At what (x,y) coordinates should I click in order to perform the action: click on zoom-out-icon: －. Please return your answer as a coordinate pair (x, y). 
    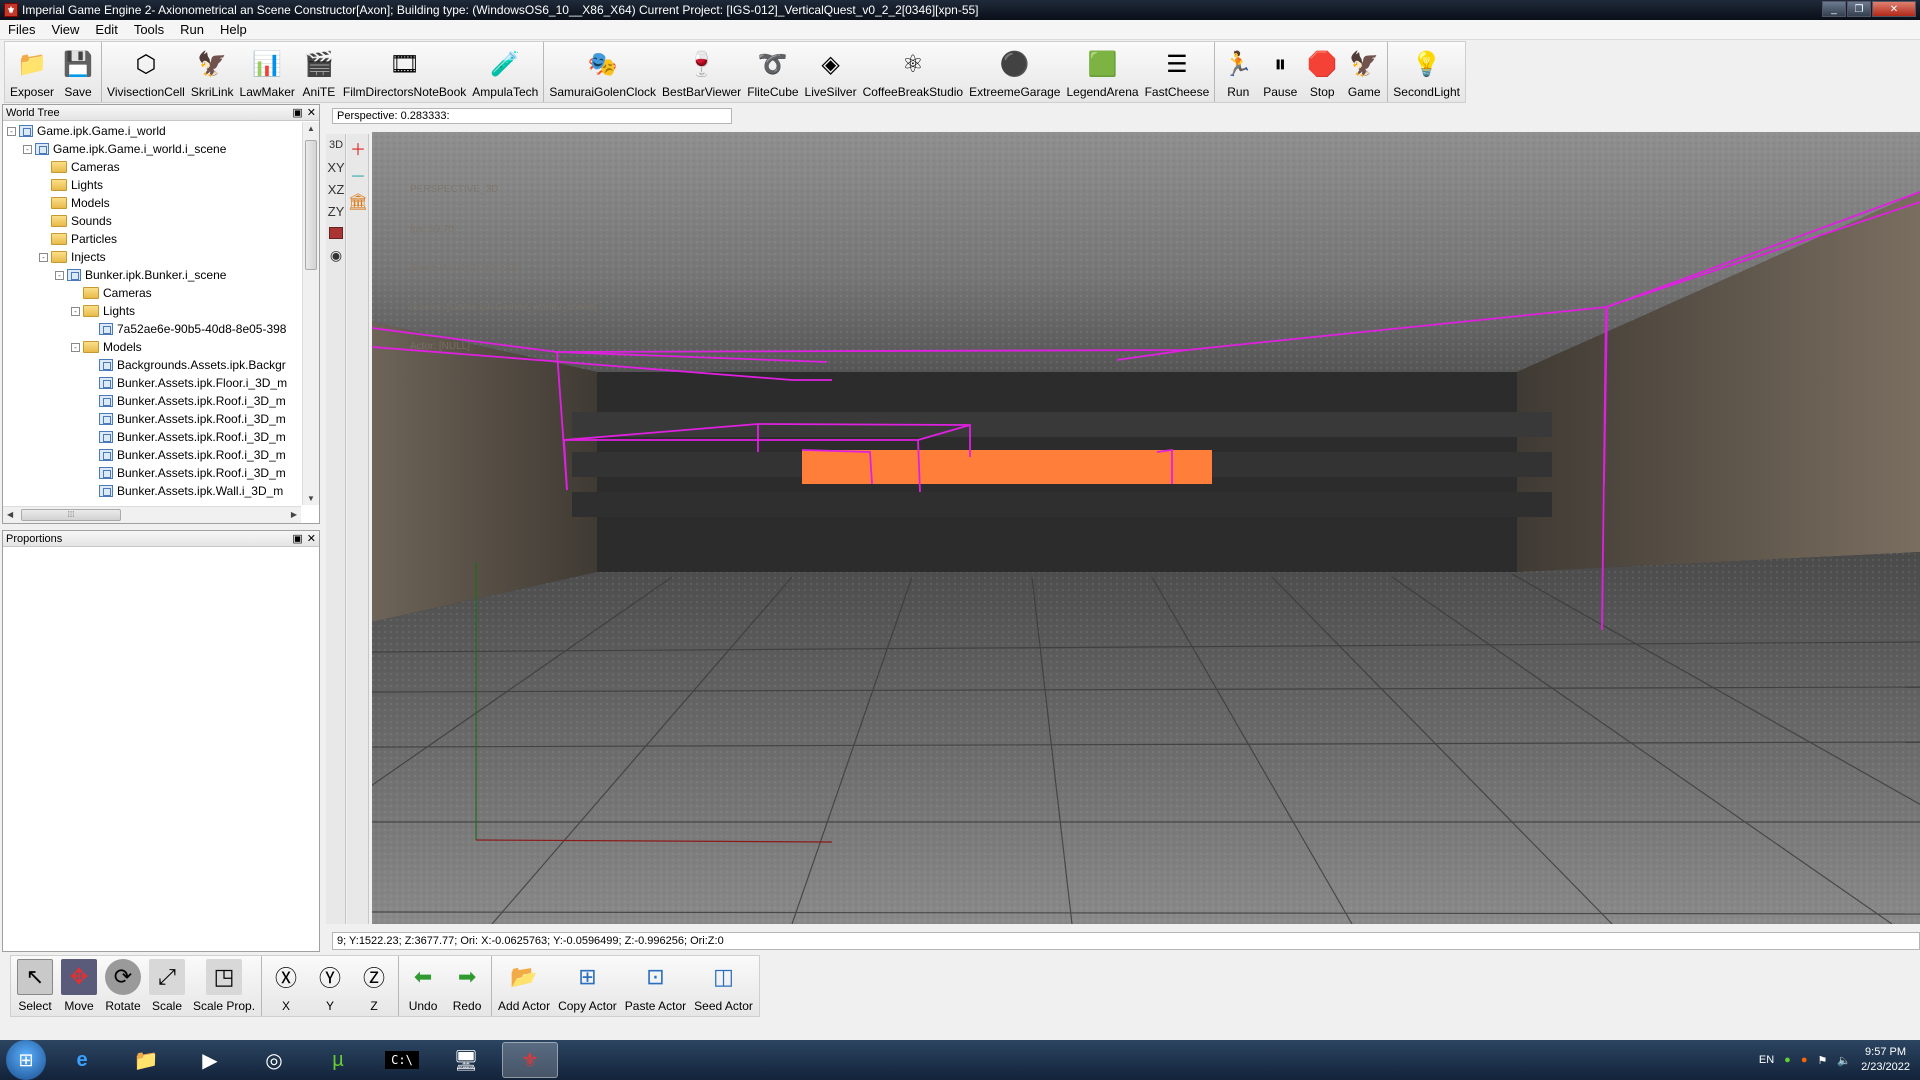
    Looking at the image, I should click on (358, 174).